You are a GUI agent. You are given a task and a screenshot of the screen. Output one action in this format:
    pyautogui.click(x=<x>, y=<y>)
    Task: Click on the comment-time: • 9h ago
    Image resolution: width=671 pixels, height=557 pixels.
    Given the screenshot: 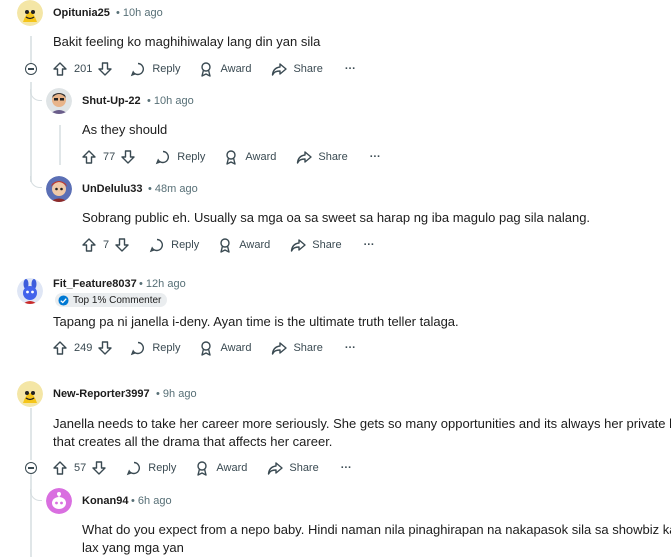 What is the action you would take?
    pyautogui.click(x=176, y=394)
    